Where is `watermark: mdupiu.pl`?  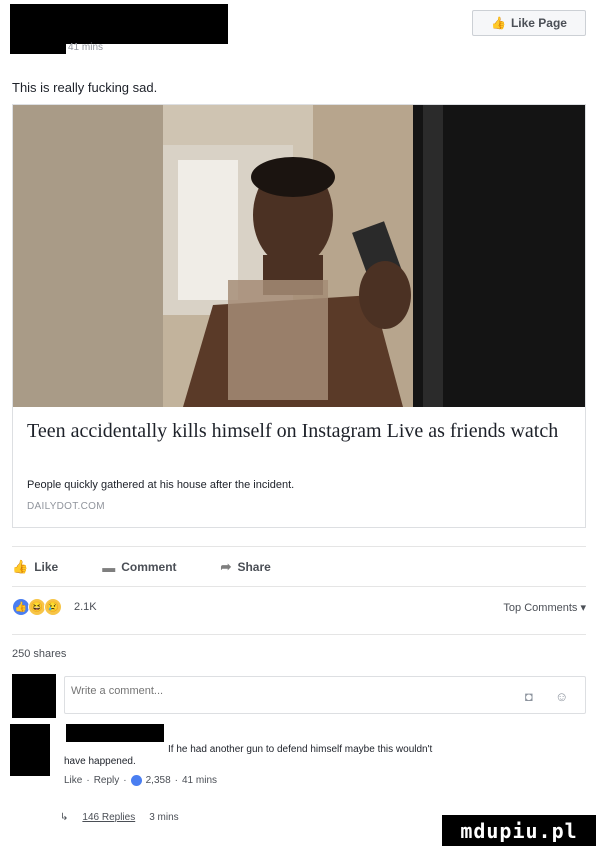 watermark: mdupiu.pl is located at coordinates (519, 830).